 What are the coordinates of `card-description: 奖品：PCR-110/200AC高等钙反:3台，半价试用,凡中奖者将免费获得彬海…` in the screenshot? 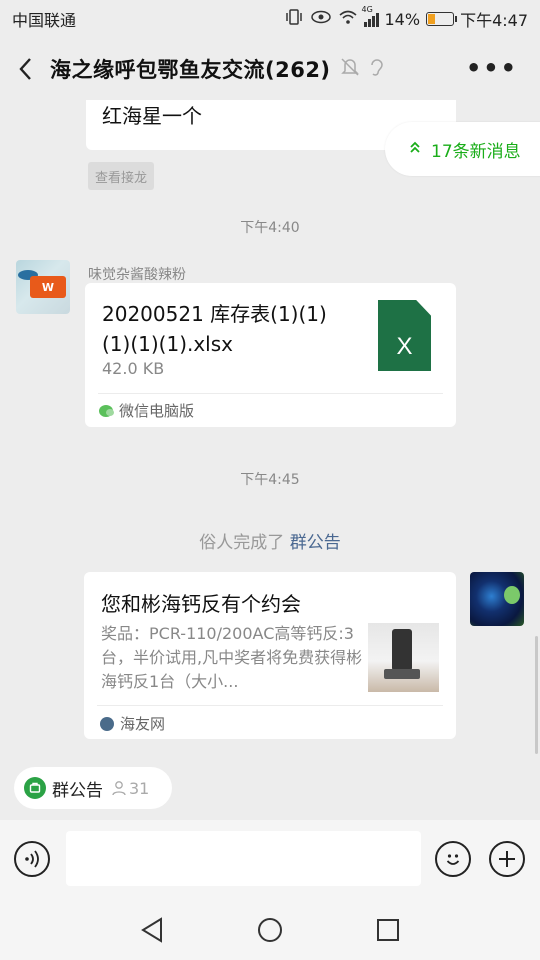 It's located at (232, 657).